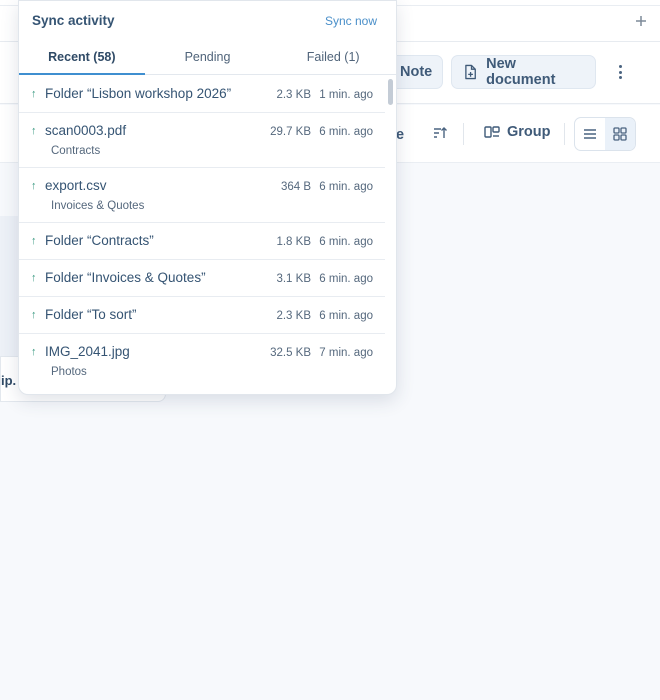 The width and height of the screenshot is (660, 700). What do you see at coordinates (351, 21) in the screenshot?
I see `sync-now-link: Sync now` at bounding box center [351, 21].